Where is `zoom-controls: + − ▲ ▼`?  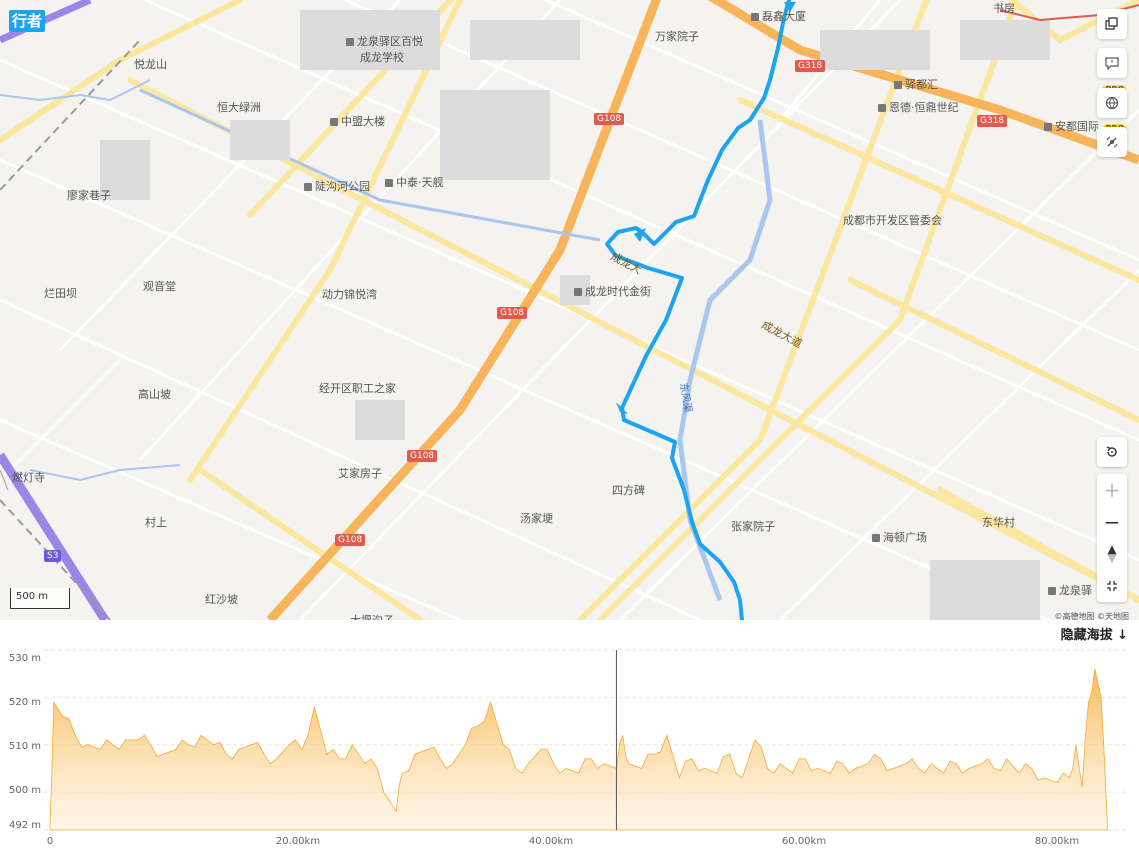 zoom-controls: + − ▲ ▼ is located at coordinates (1112, 538).